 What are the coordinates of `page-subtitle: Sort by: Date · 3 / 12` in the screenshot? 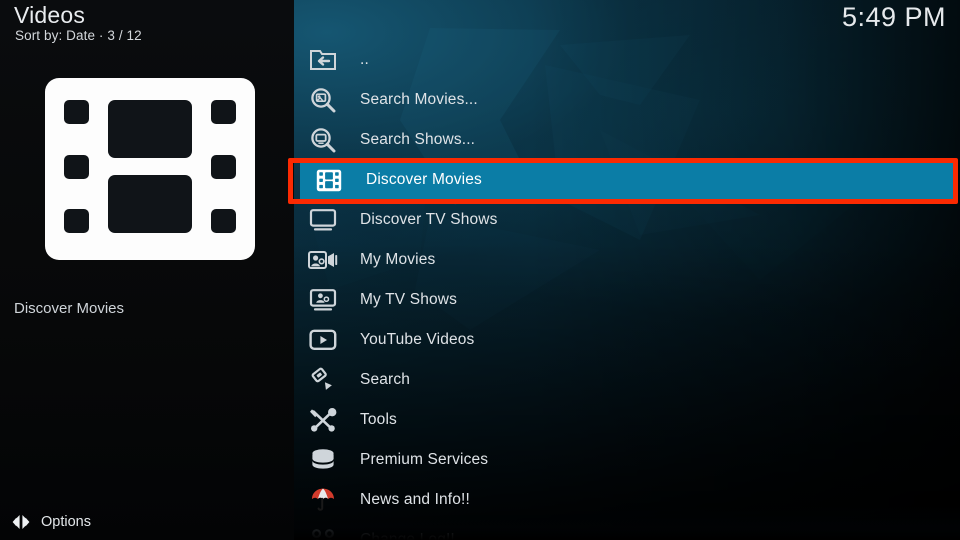 It's located at (78, 35).